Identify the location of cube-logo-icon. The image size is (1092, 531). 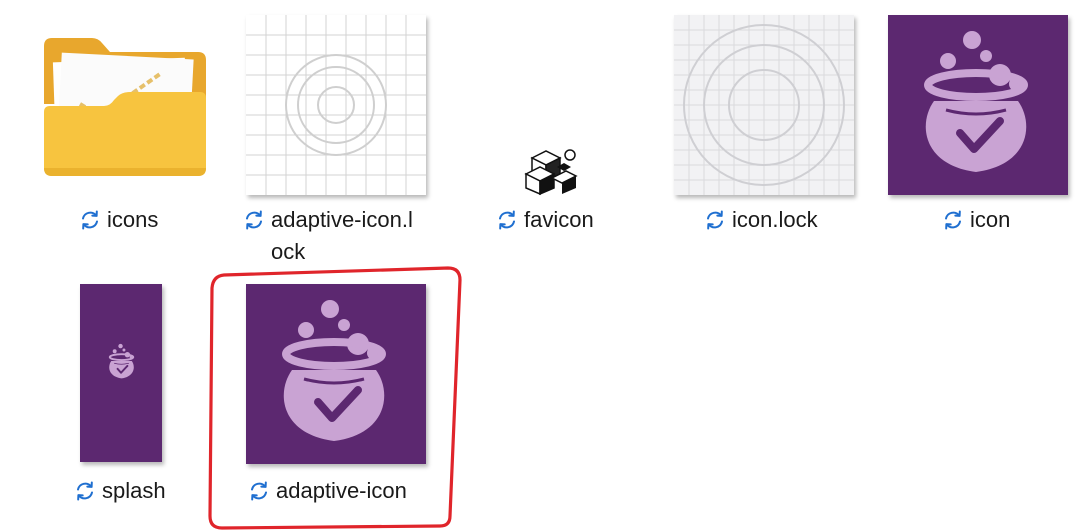
(551, 172).